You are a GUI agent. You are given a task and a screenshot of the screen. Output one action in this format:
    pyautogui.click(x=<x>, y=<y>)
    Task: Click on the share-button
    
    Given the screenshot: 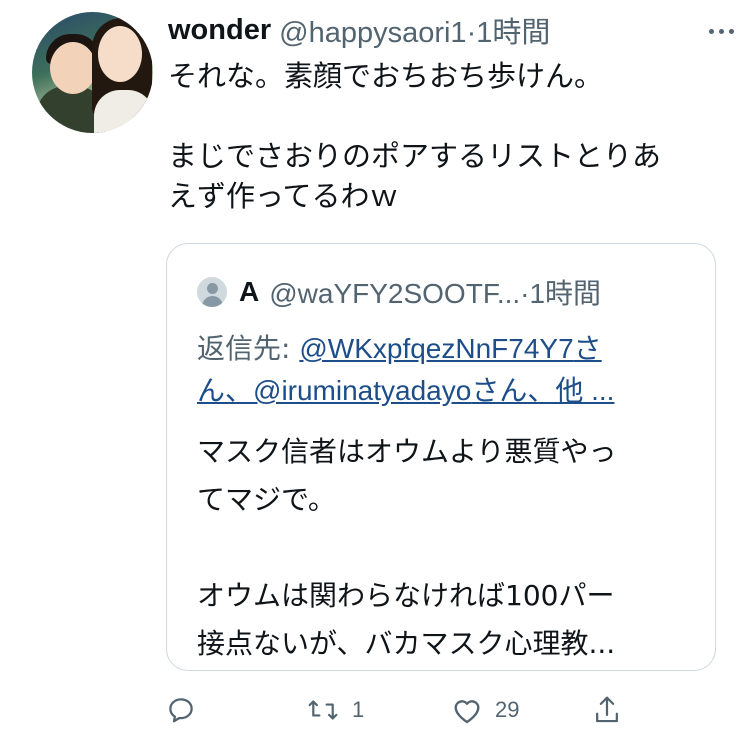 What is the action you would take?
    pyautogui.click(x=607, y=710)
    